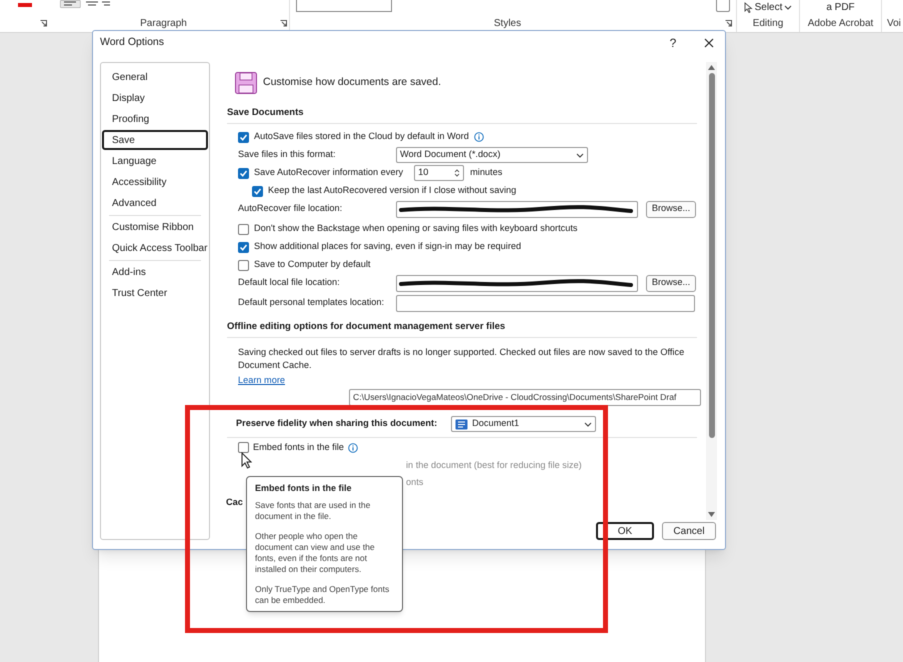  What do you see at coordinates (748, 8) in the screenshot?
I see `pointer-icon` at bounding box center [748, 8].